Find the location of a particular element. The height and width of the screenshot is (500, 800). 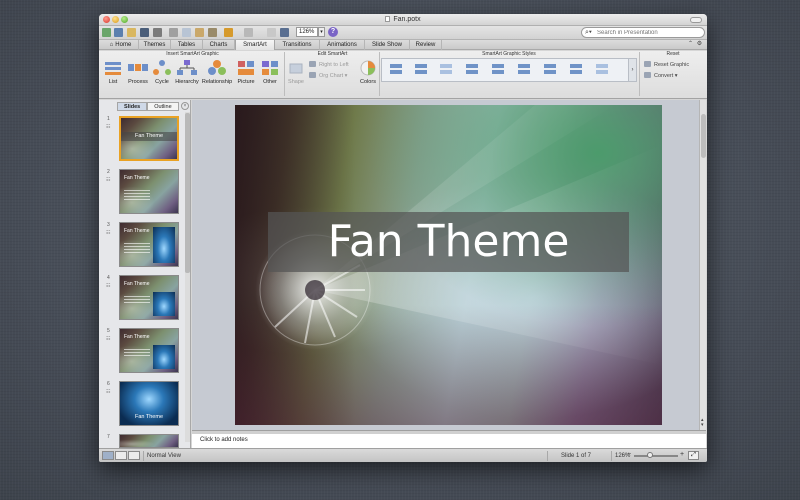

tab-animations: Animations is located at coordinates (342, 45).